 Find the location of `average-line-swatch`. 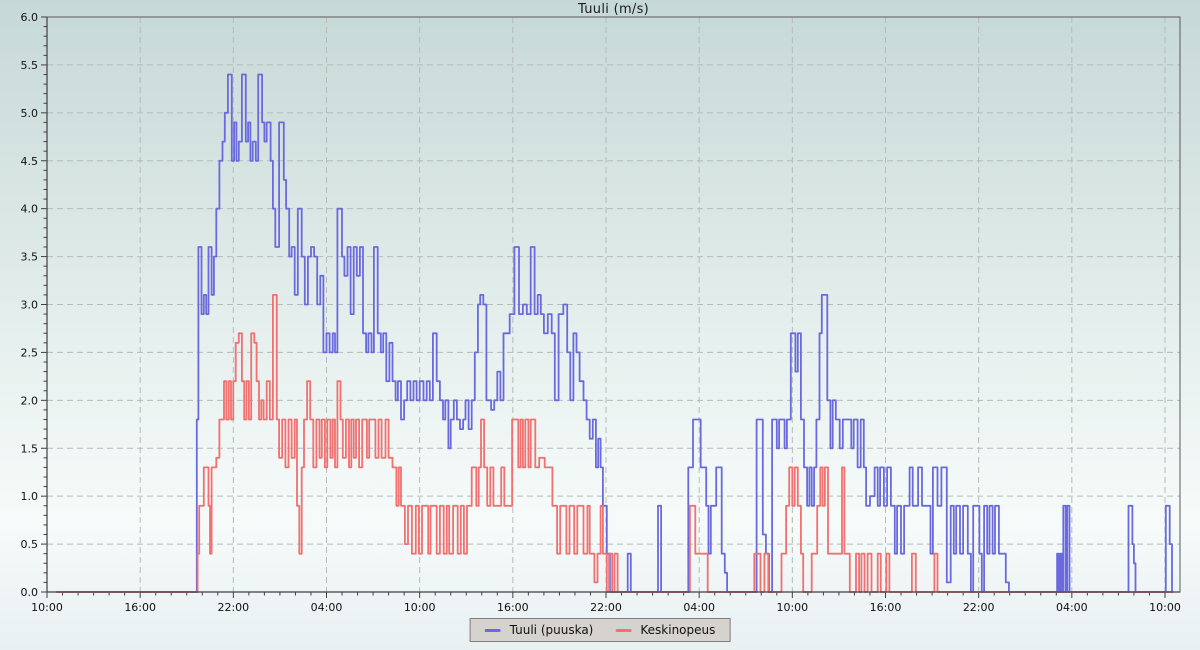

average-line-swatch is located at coordinates (623, 630).